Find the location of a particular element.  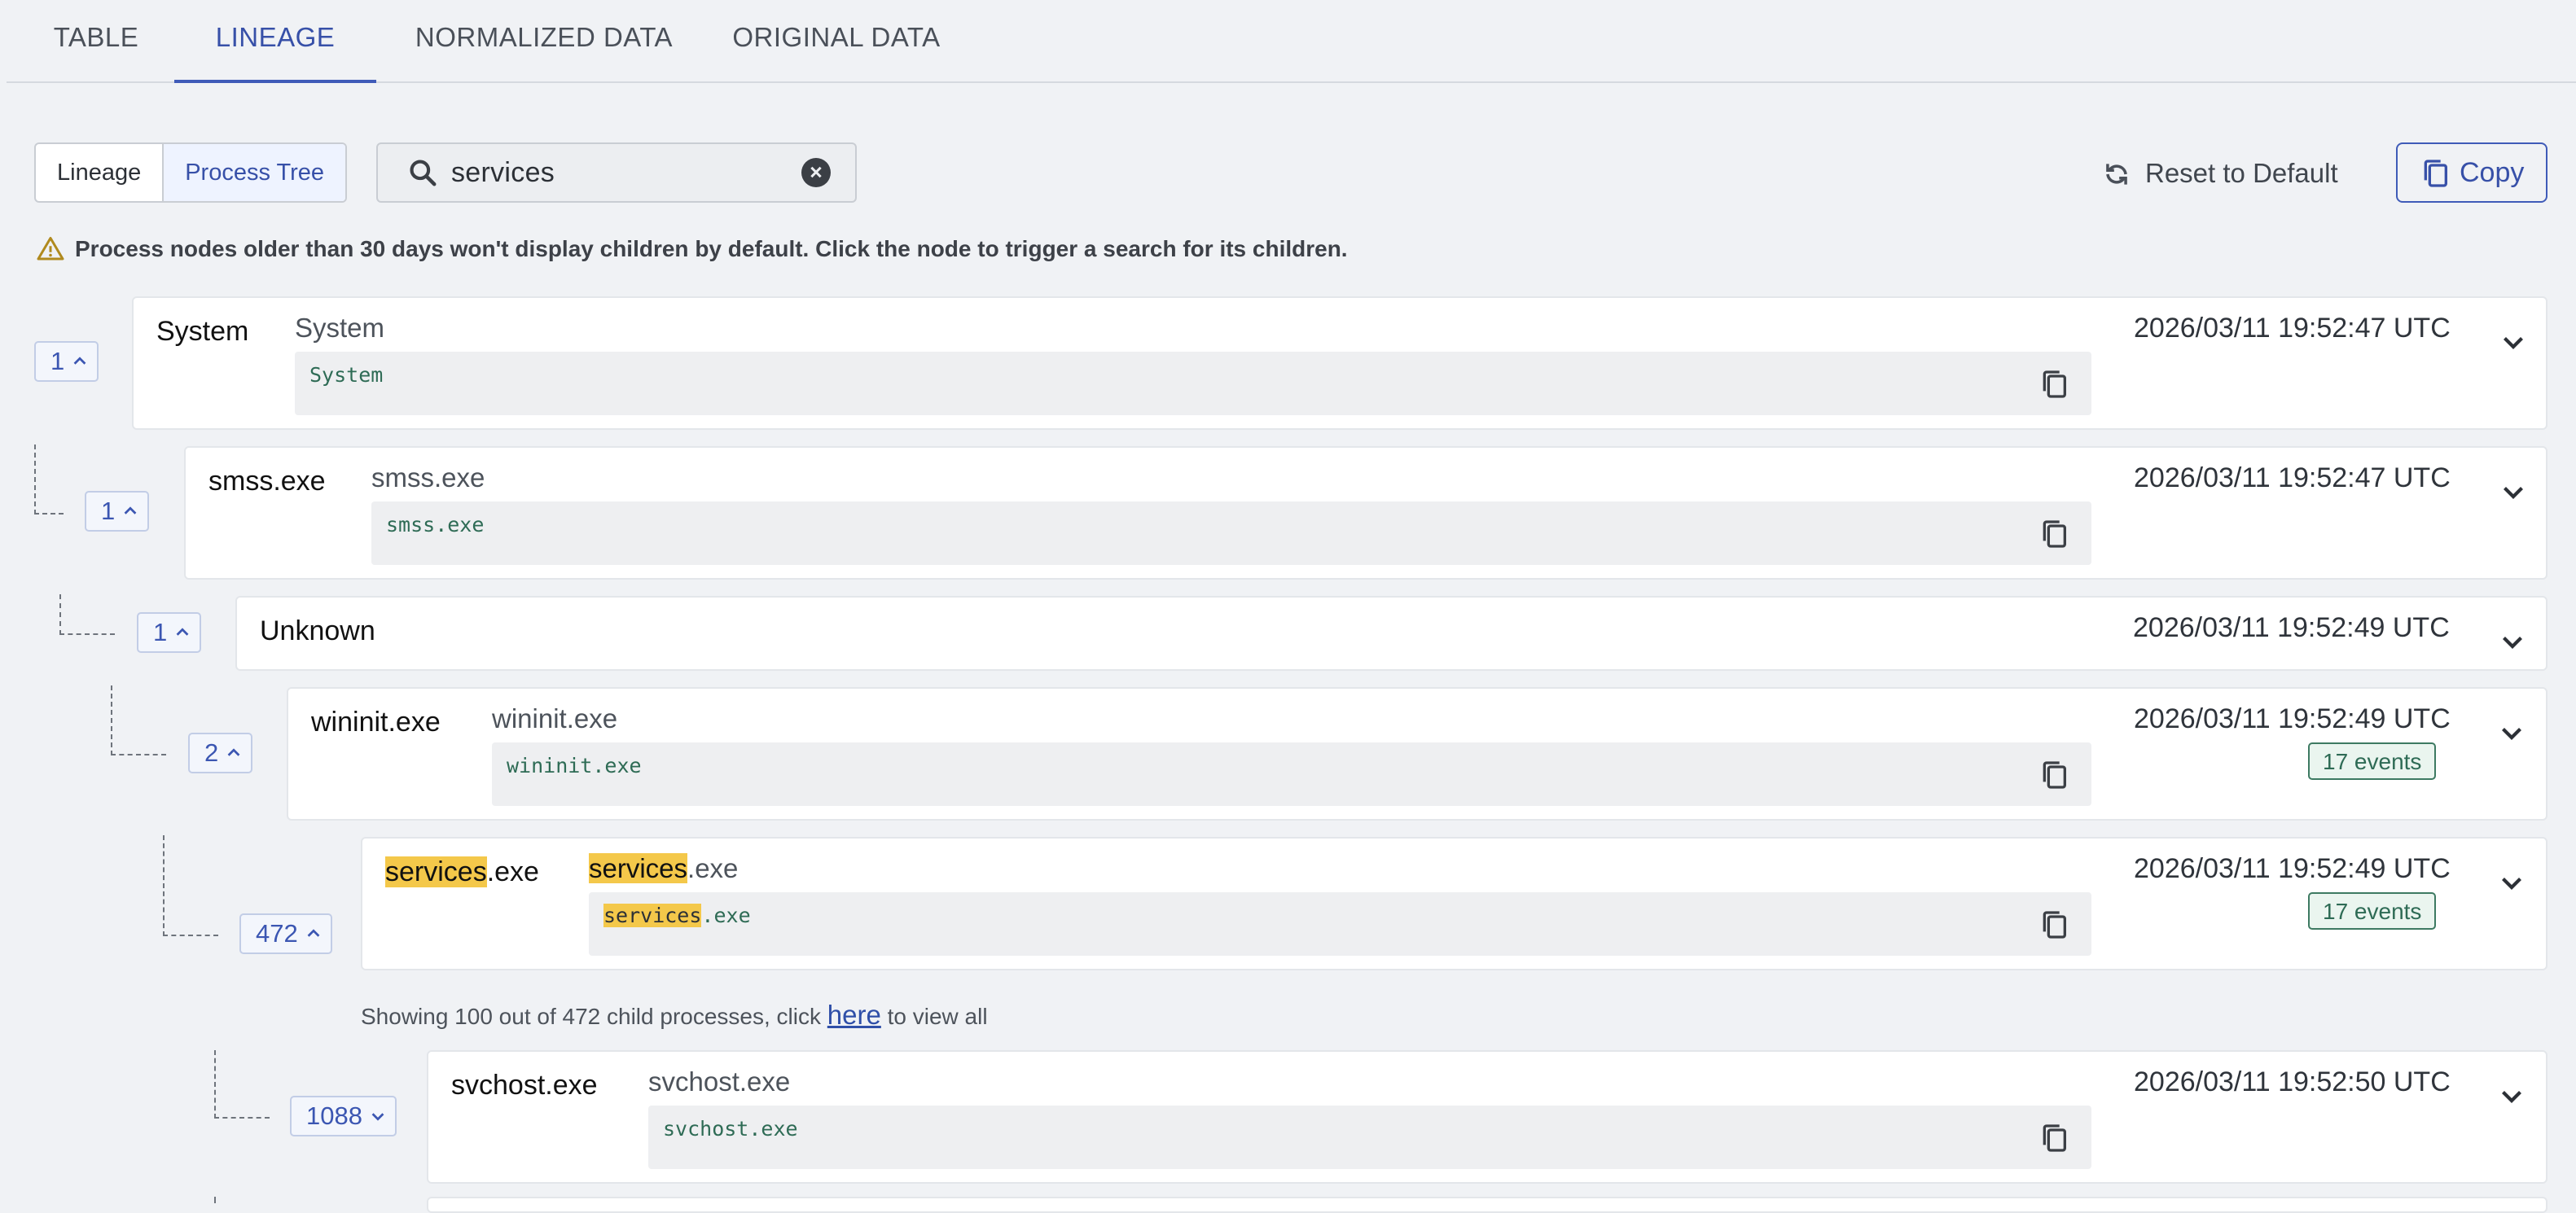

process-image-rest: .exe is located at coordinates (713, 868).